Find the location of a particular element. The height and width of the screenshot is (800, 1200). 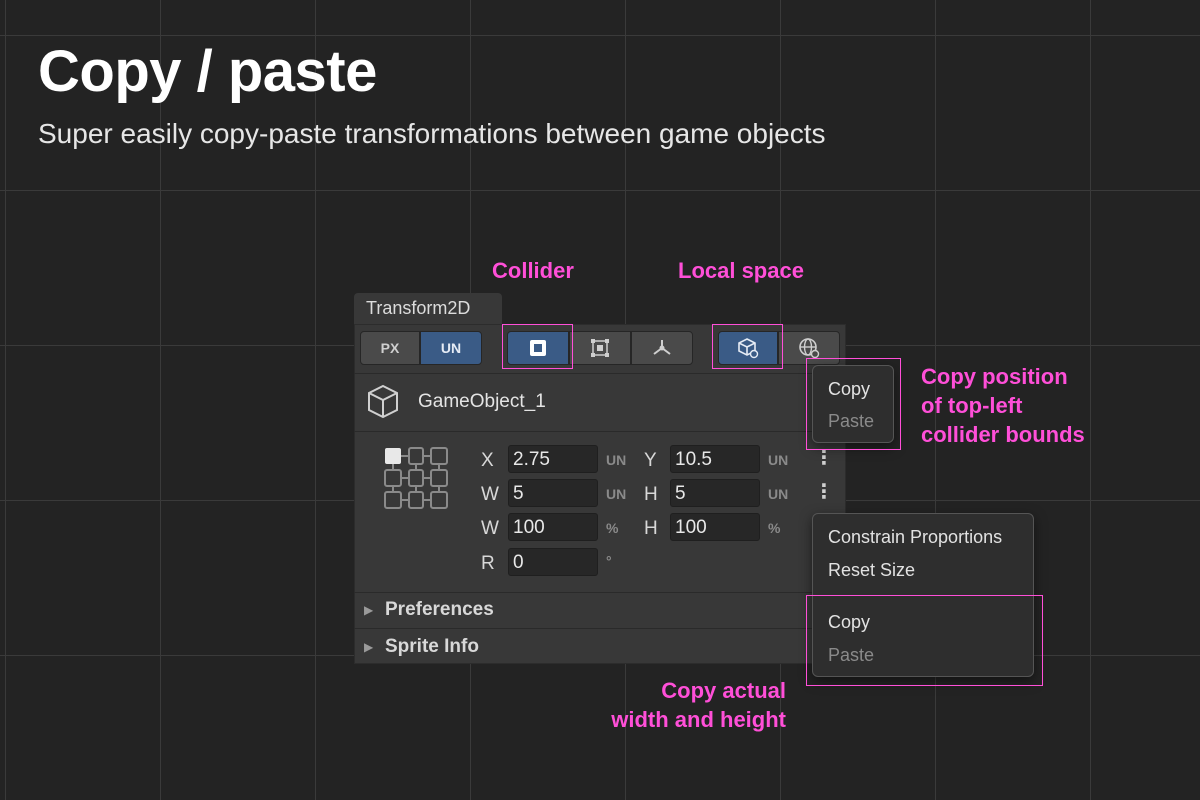

rotation-field: 0 is located at coordinates (553, 562).